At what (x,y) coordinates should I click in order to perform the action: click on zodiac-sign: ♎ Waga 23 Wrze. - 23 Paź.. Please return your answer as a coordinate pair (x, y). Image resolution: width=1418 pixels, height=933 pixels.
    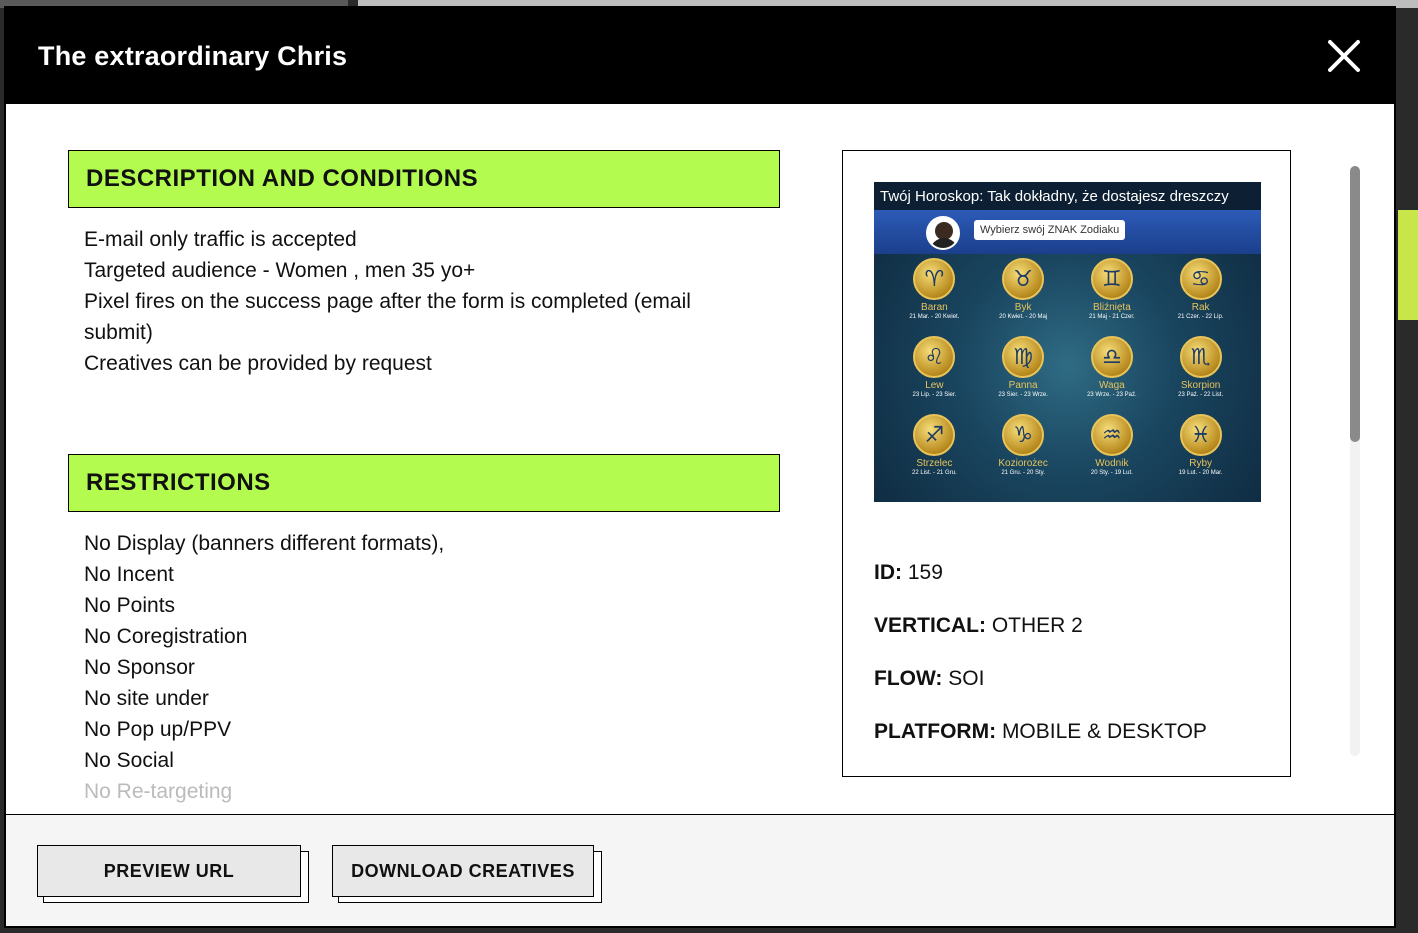
    Looking at the image, I should click on (1112, 373).